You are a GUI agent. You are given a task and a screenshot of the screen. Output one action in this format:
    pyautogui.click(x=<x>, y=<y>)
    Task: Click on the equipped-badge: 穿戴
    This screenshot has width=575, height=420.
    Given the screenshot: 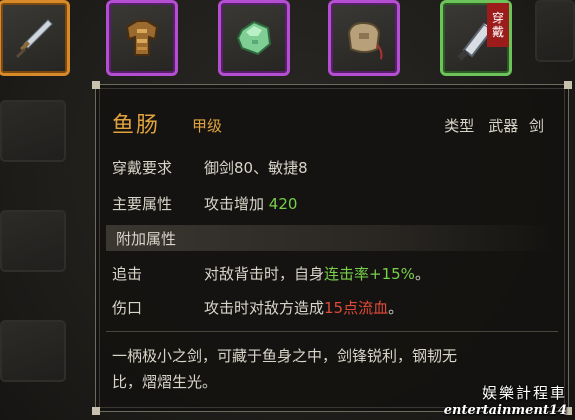 What is the action you would take?
    pyautogui.click(x=498, y=25)
    